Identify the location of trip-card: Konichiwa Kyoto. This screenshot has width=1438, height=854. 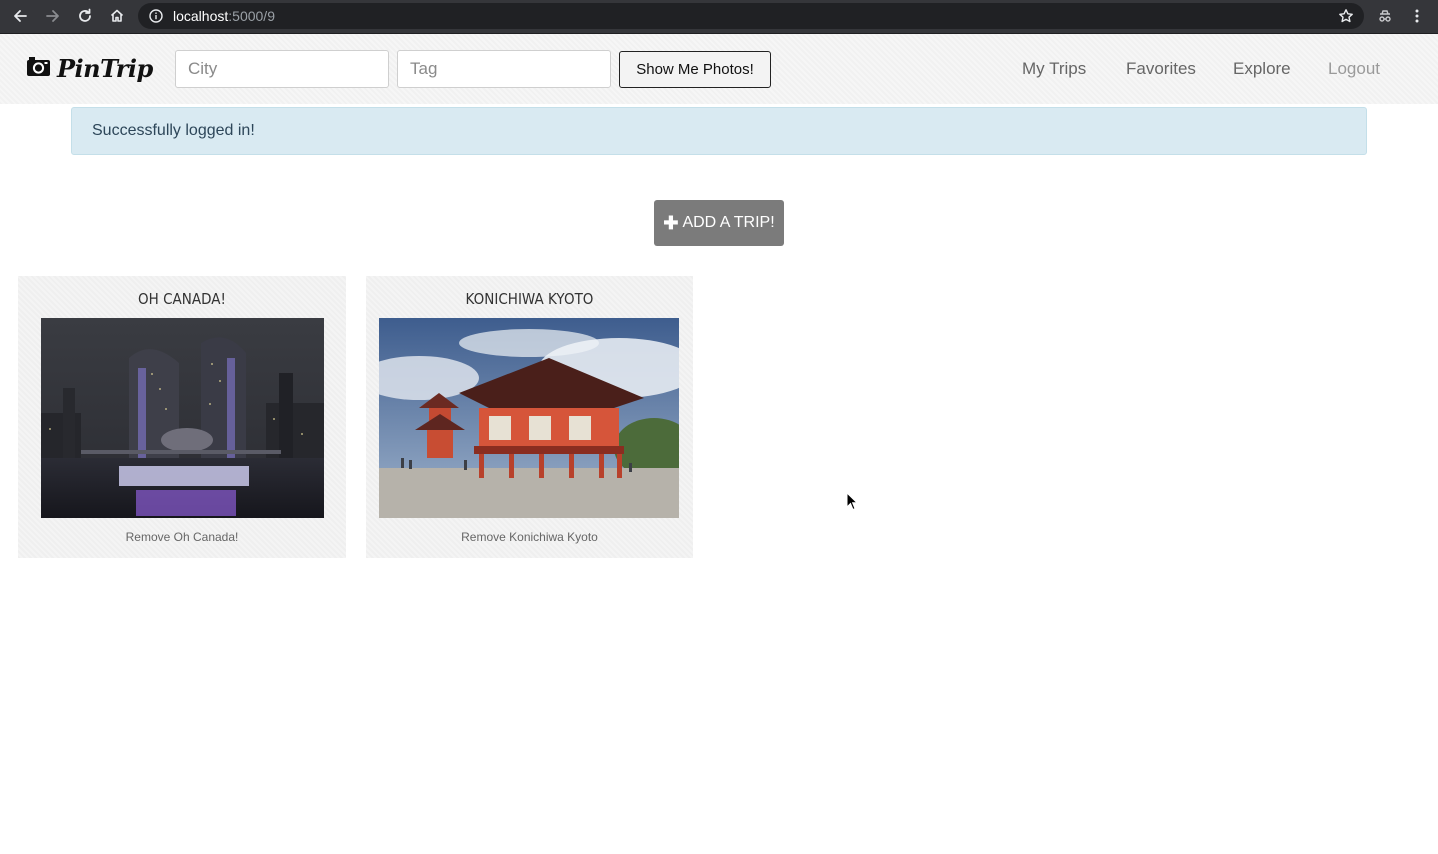
(529, 417).